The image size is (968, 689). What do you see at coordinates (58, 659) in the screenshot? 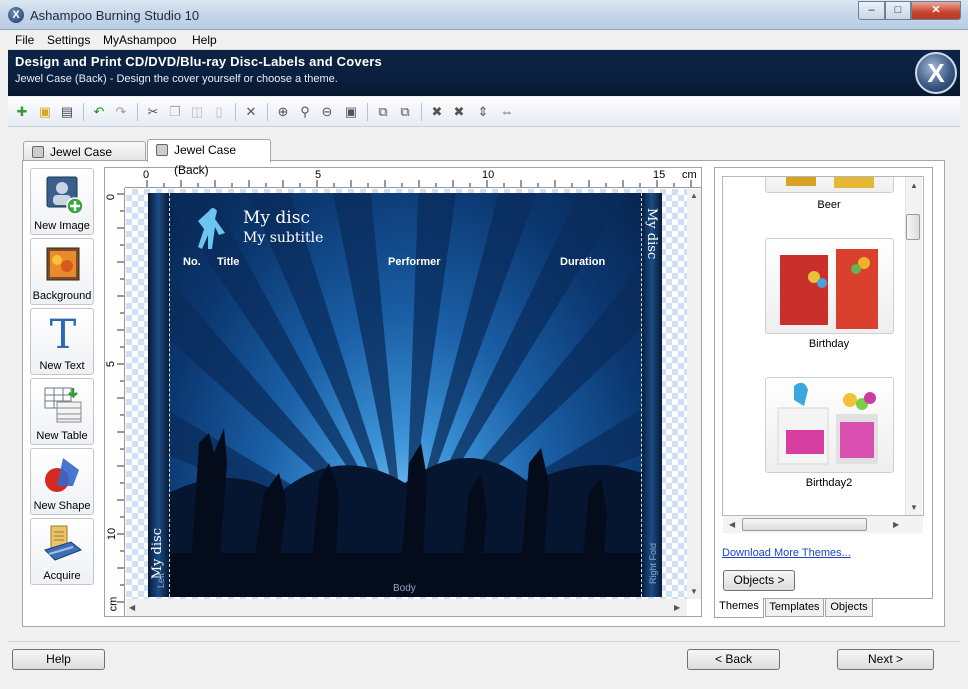
I see `help-button: Help` at bounding box center [58, 659].